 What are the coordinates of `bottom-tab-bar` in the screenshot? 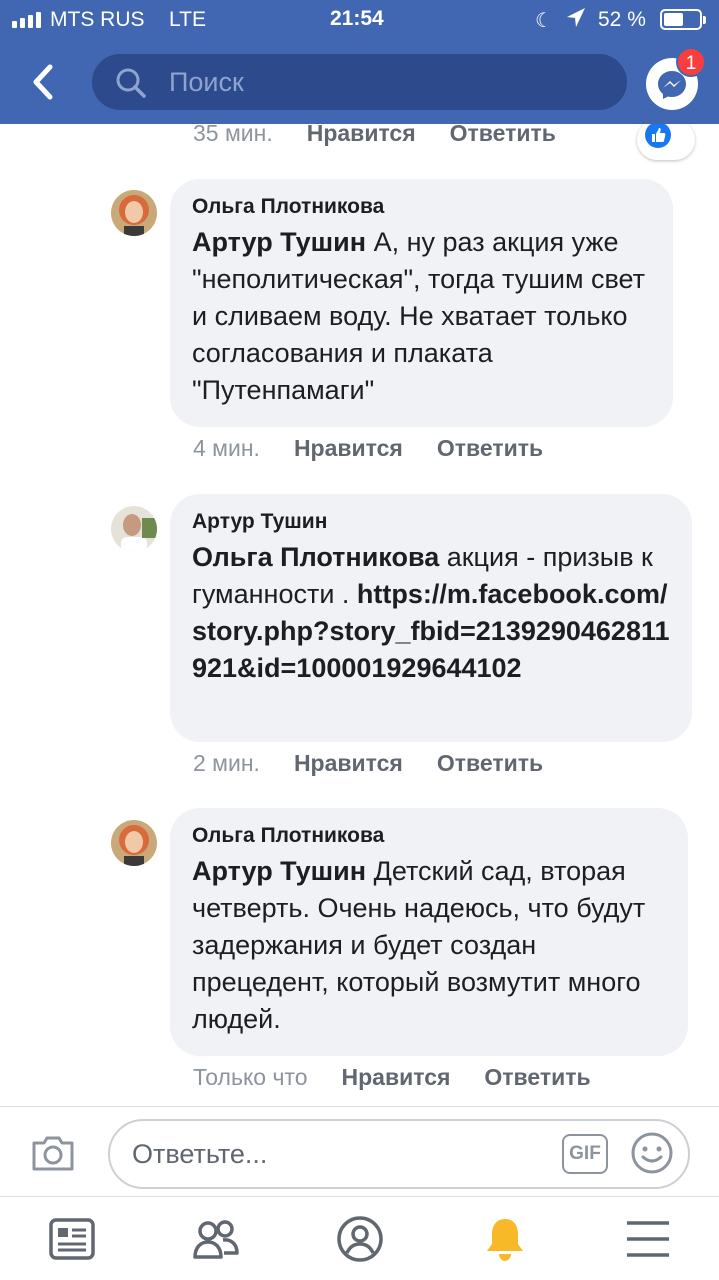 It's located at (359, 1238).